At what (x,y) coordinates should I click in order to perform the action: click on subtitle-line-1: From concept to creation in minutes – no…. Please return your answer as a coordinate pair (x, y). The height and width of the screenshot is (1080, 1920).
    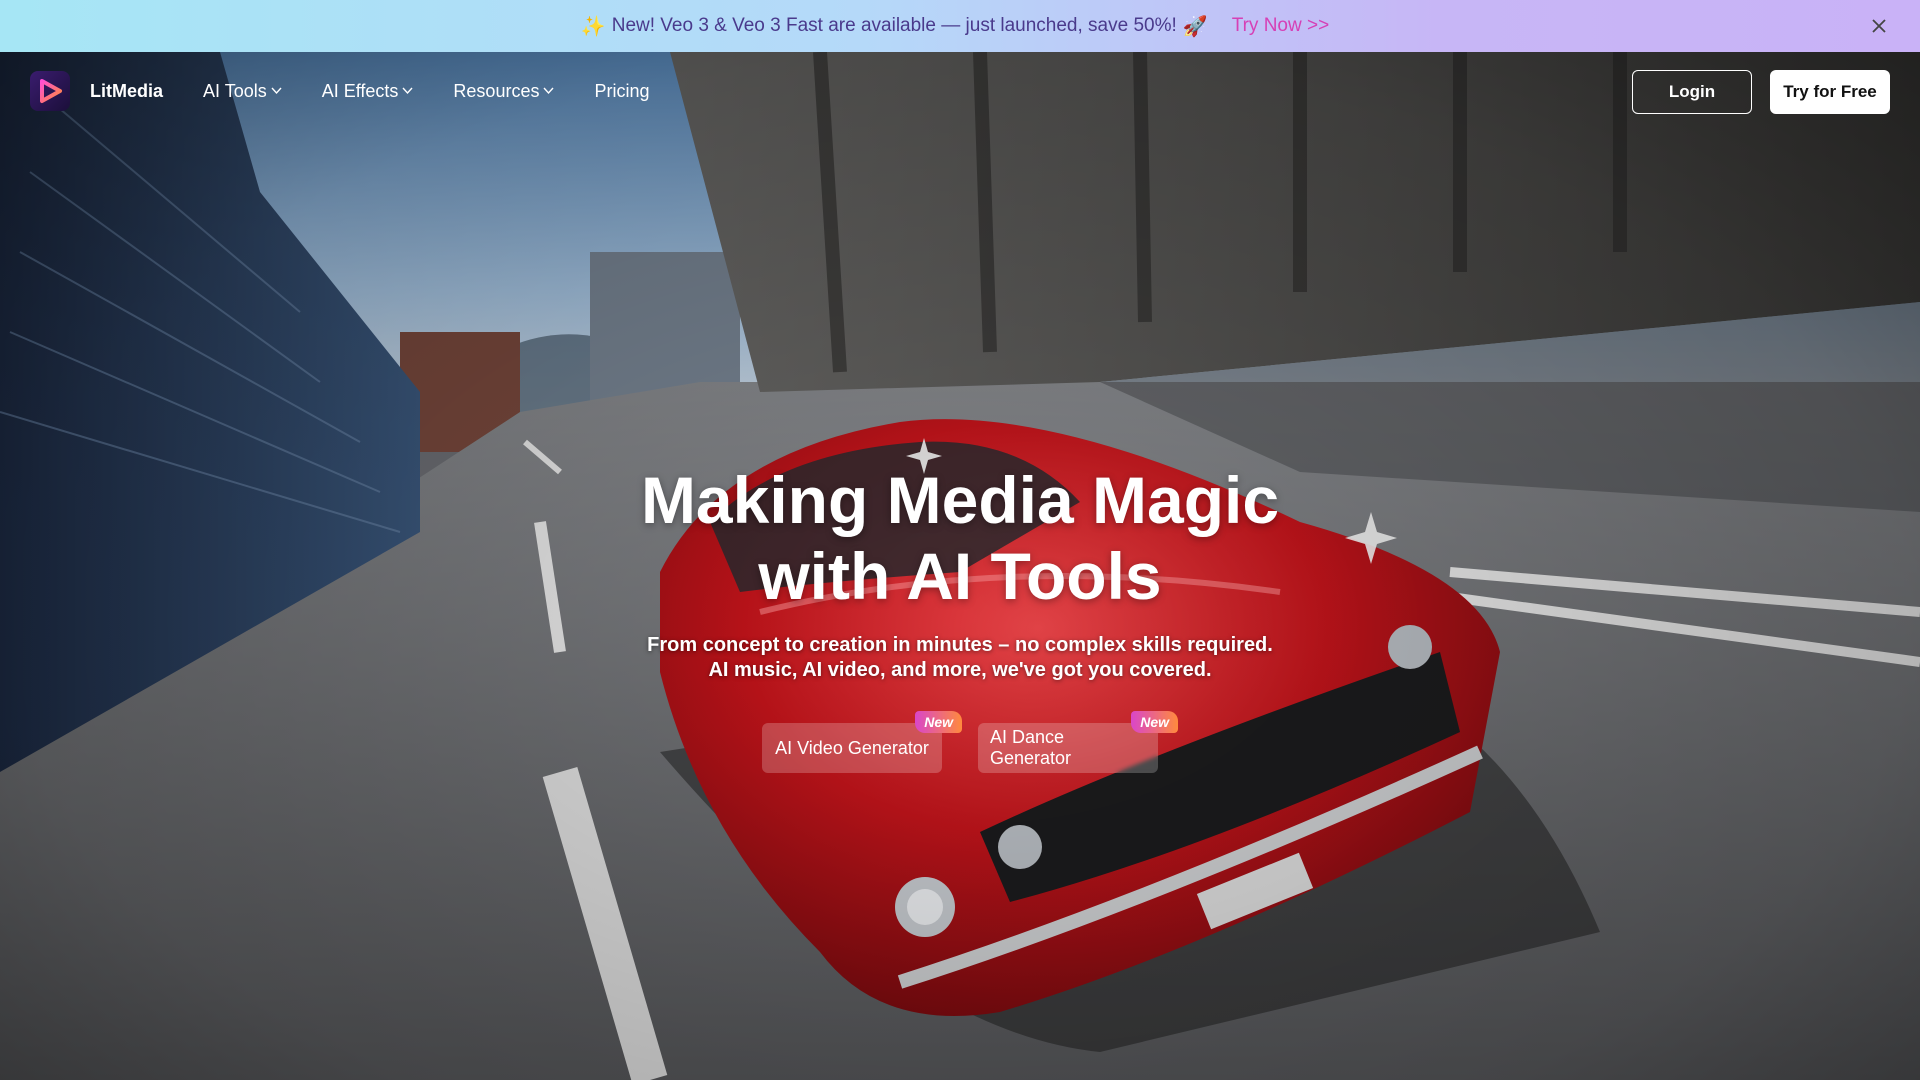
    Looking at the image, I should click on (960, 645).